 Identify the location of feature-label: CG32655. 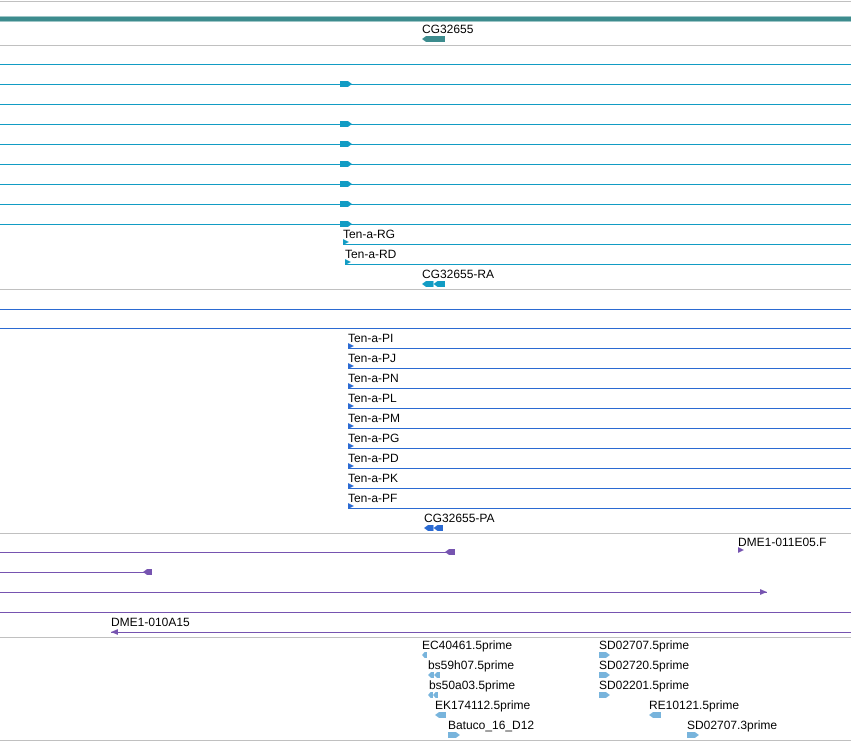
(448, 29).